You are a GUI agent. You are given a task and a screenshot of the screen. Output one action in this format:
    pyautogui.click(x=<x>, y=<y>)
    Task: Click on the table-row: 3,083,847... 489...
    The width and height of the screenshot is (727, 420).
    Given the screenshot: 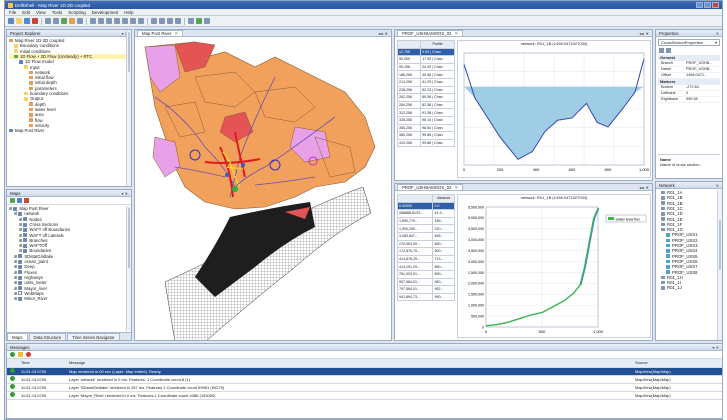 What is the action you would take?
    pyautogui.click(x=426, y=236)
    